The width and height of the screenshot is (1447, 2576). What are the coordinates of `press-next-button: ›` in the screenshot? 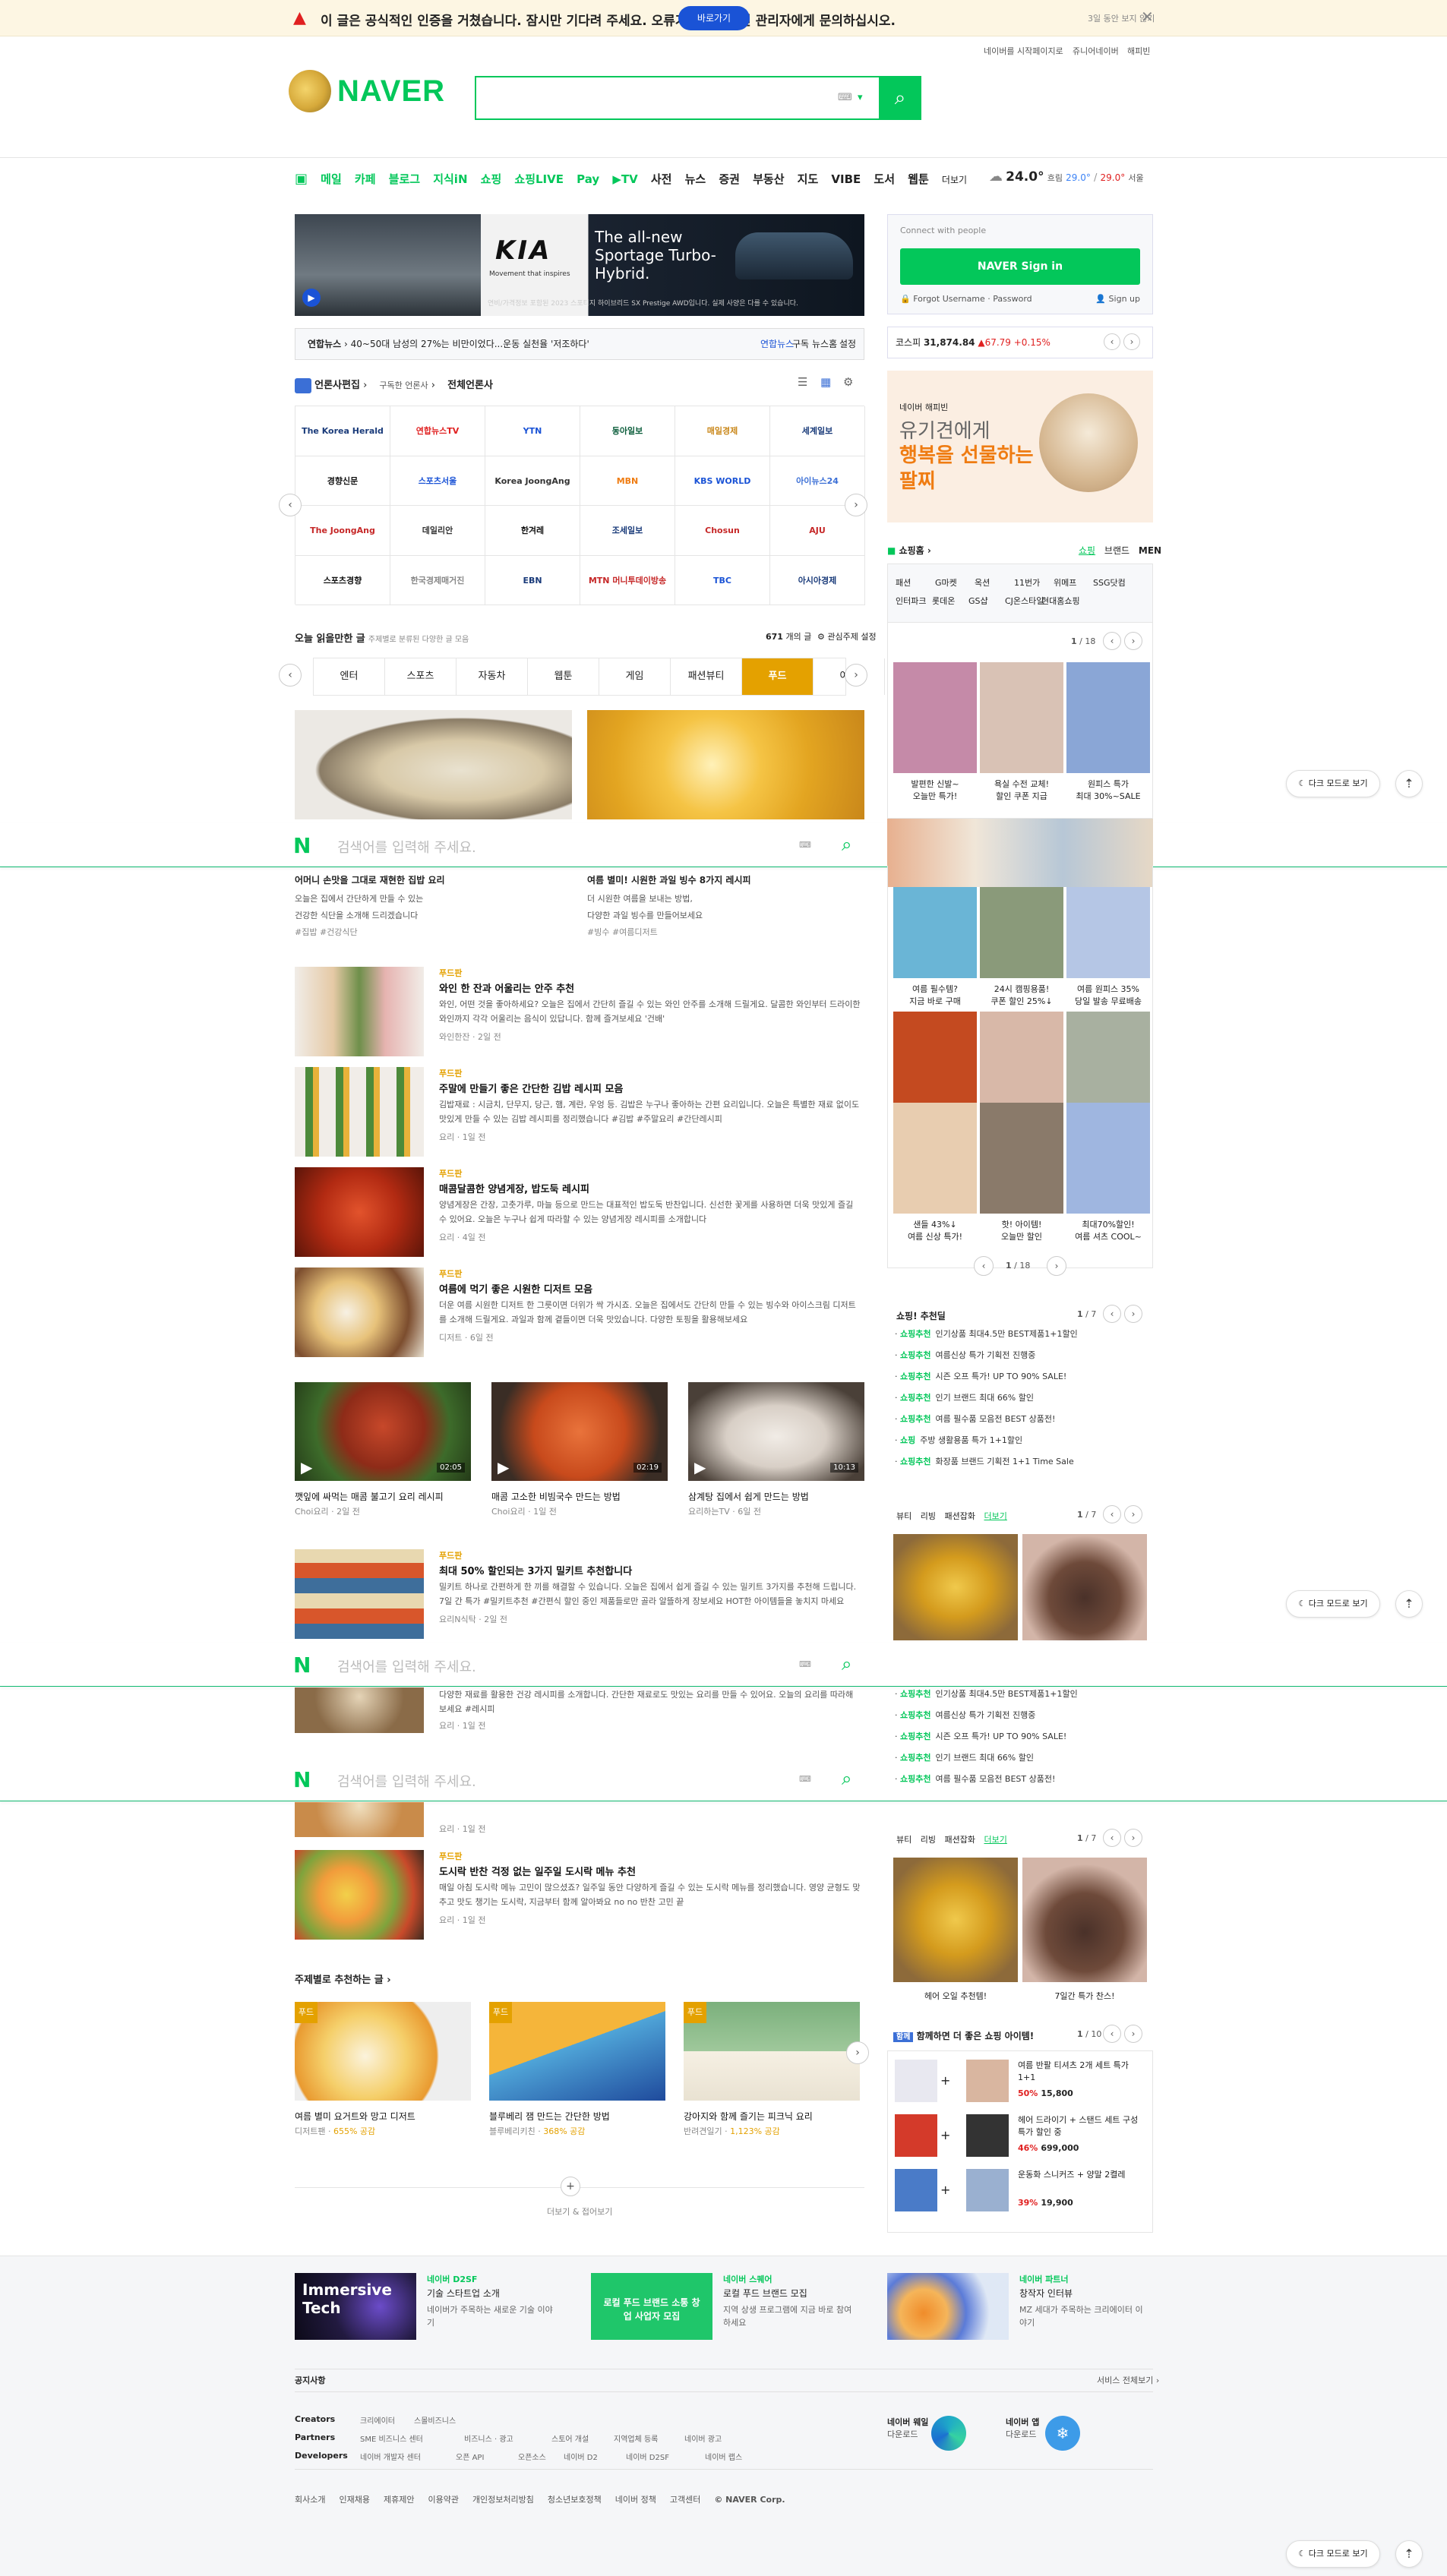 It's located at (856, 505).